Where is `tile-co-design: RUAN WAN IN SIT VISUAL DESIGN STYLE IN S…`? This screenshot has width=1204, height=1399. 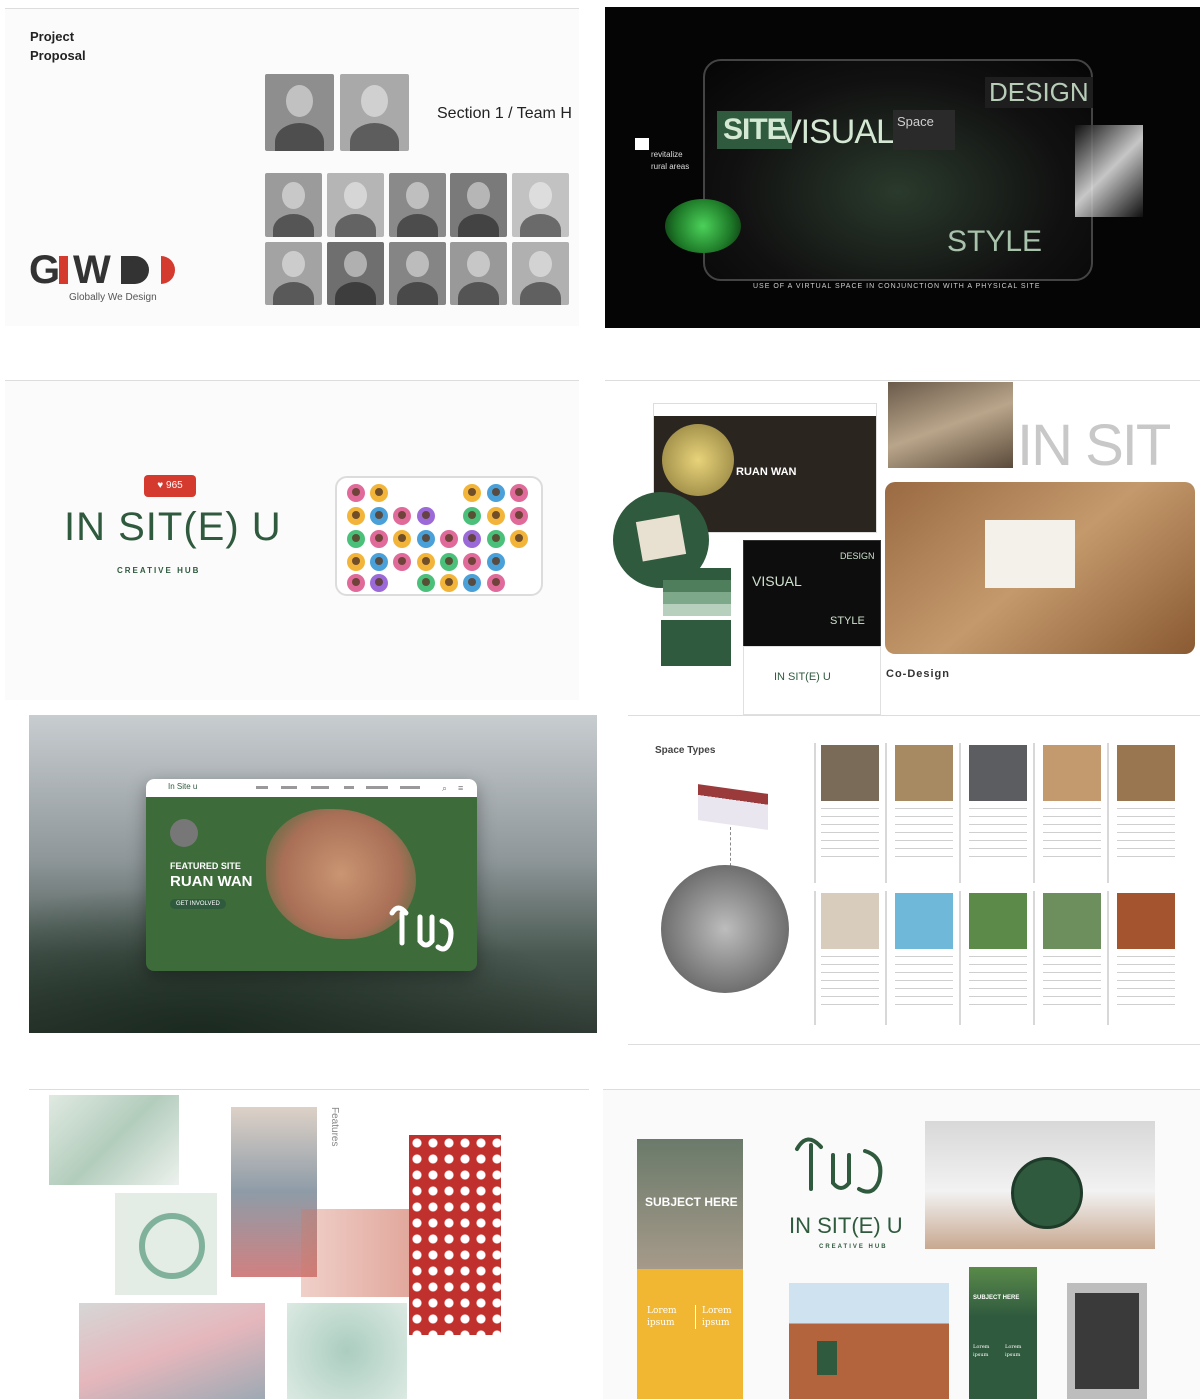
tile-co-design: RUAN WAN IN SIT VISUAL DESIGN STYLE IN S… is located at coordinates (902, 547).